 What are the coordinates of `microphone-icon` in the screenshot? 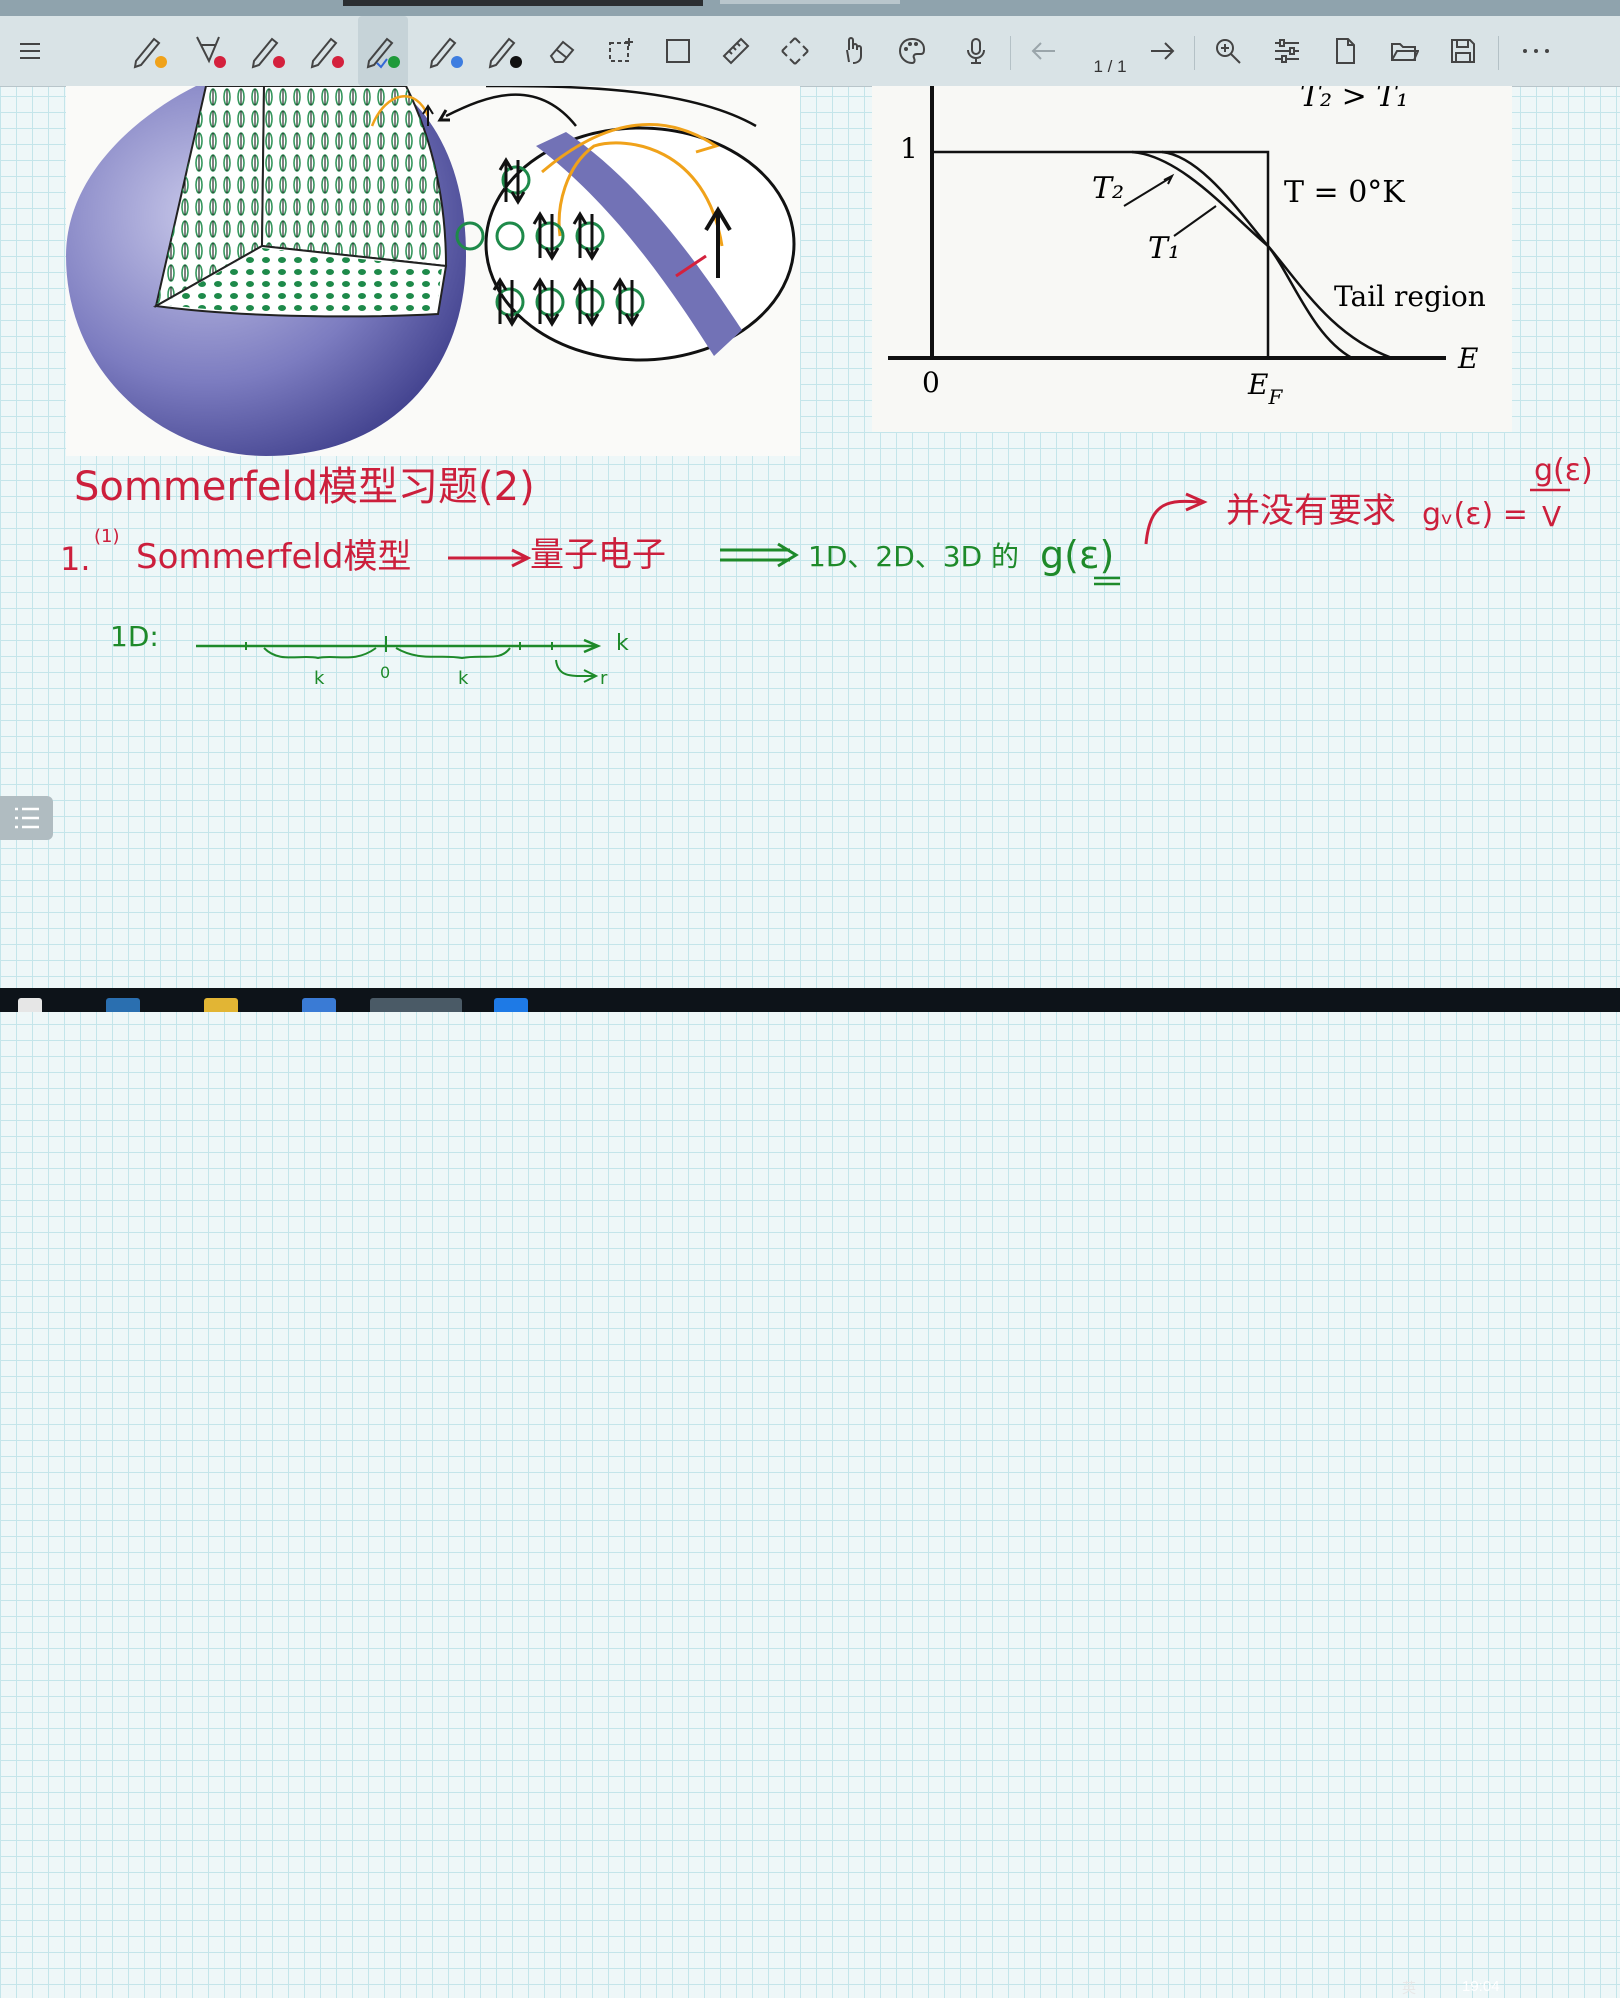 It's located at (976, 51).